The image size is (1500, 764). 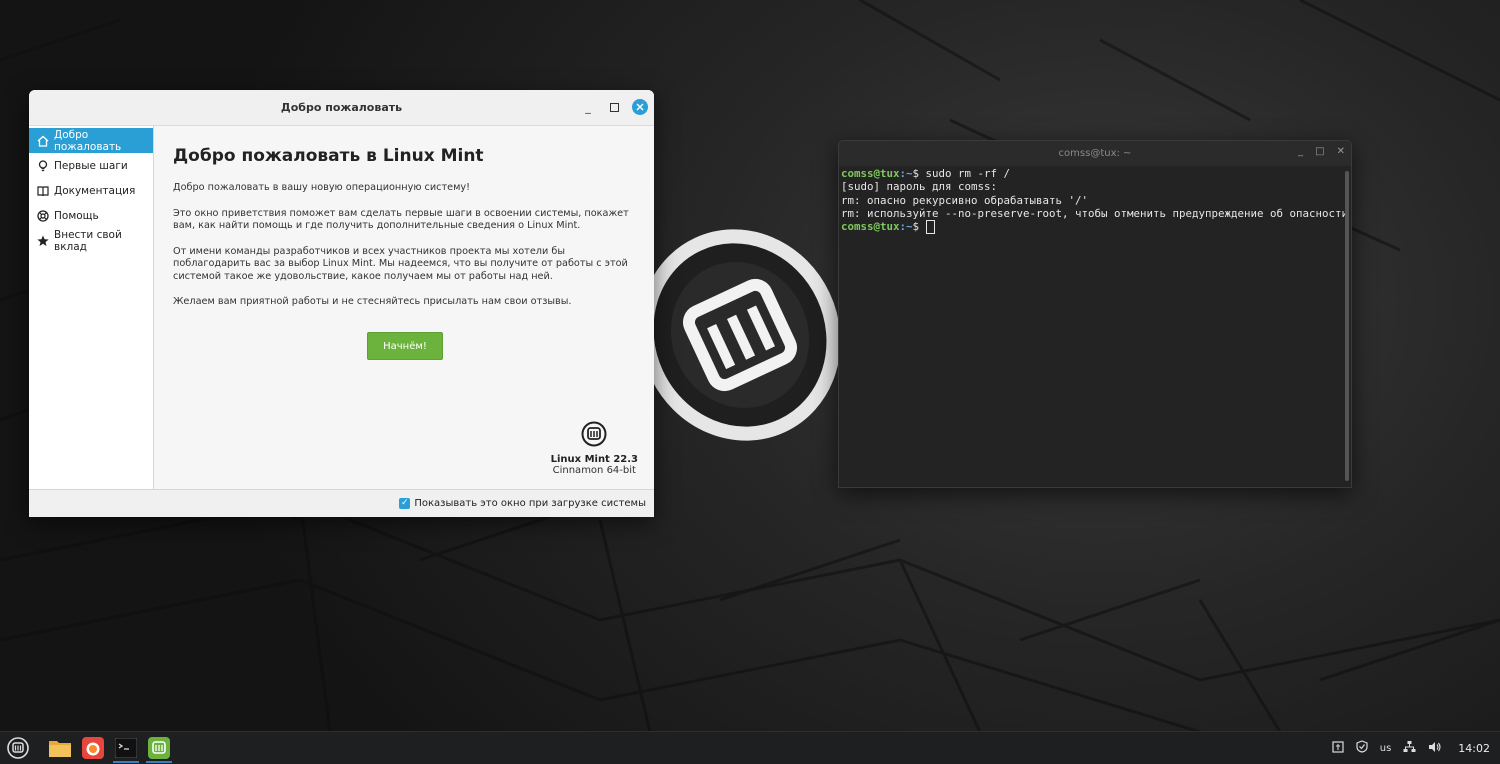 I want to click on star-icon, so click(x=43, y=241).